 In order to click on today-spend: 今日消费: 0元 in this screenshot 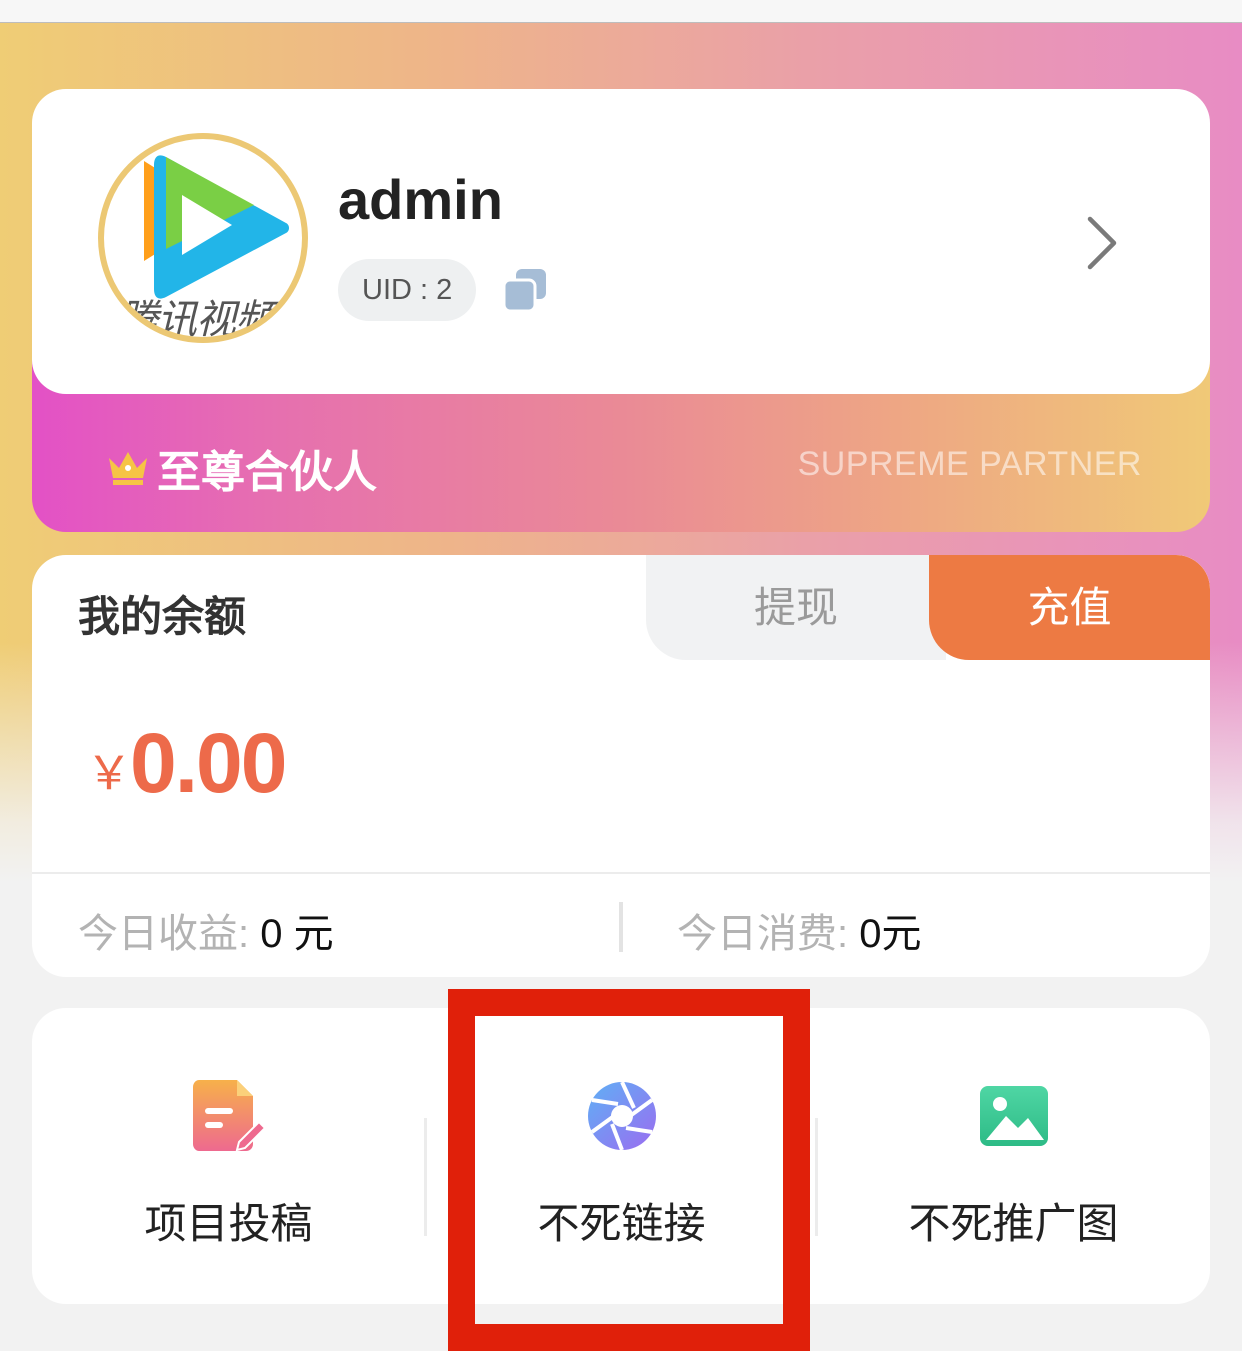, I will do `click(799, 930)`.